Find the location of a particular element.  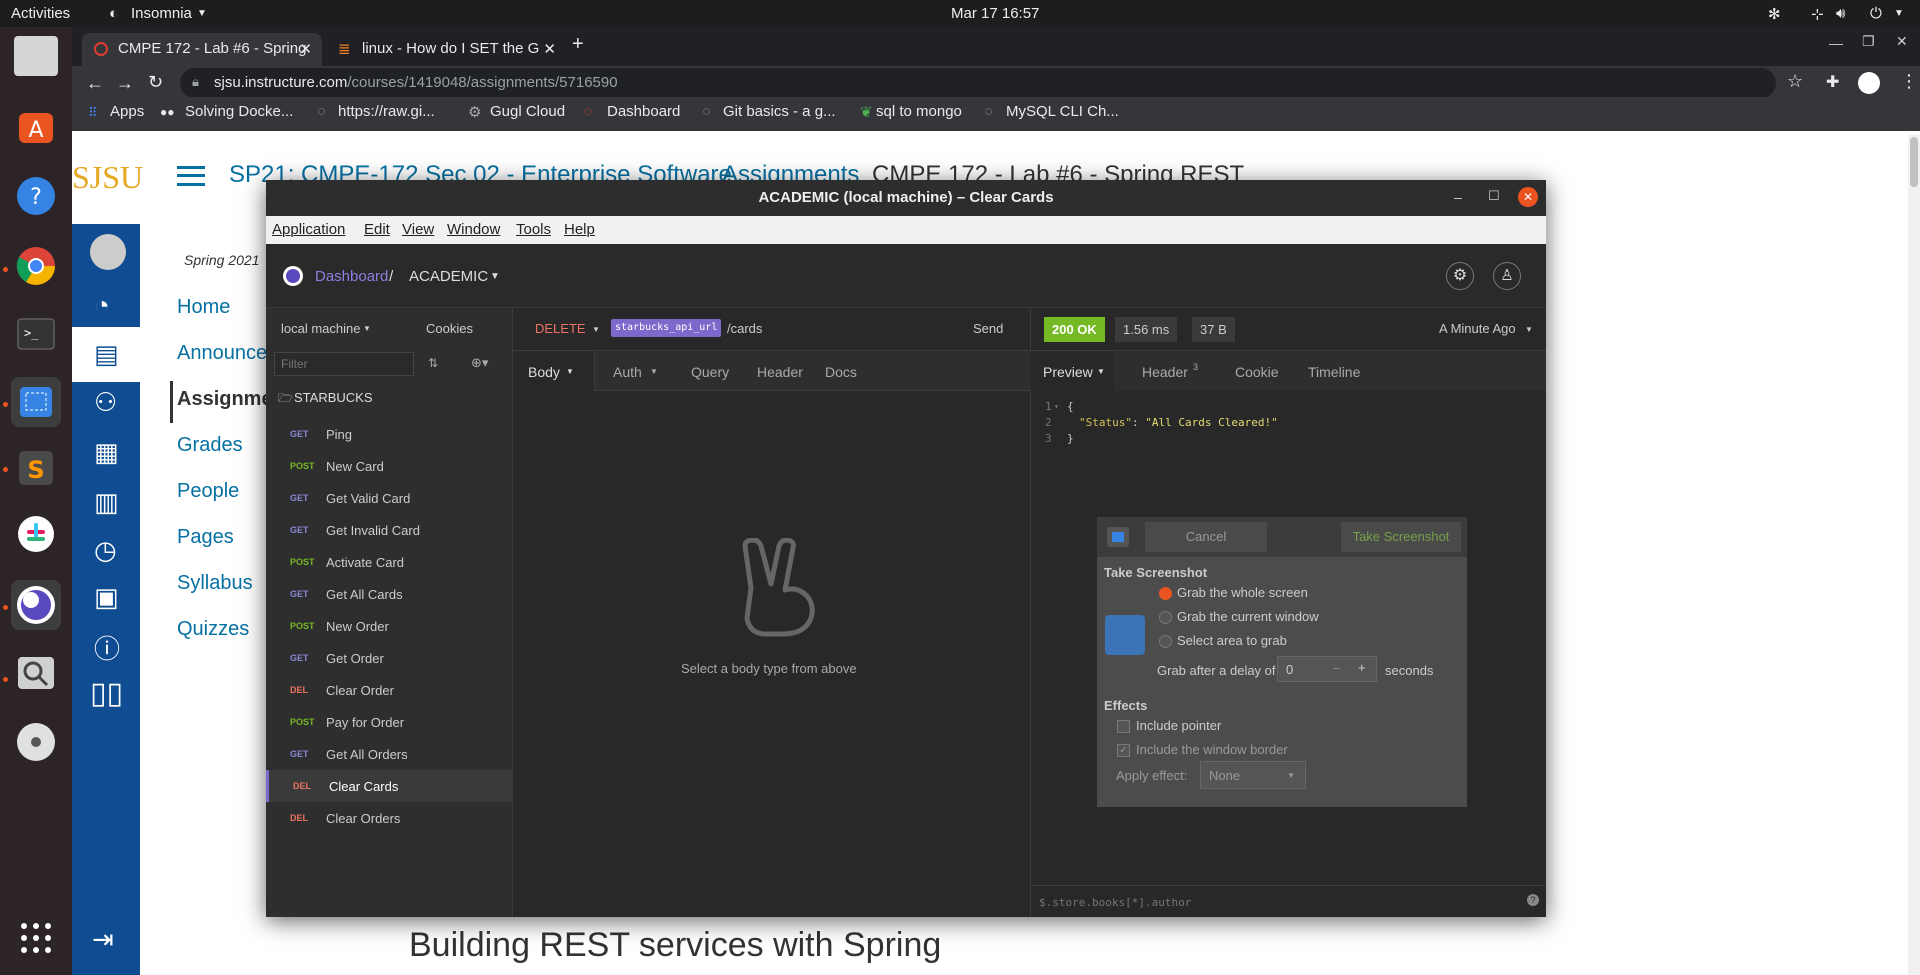

tab-timeline: Timeline is located at coordinates (1334, 372).